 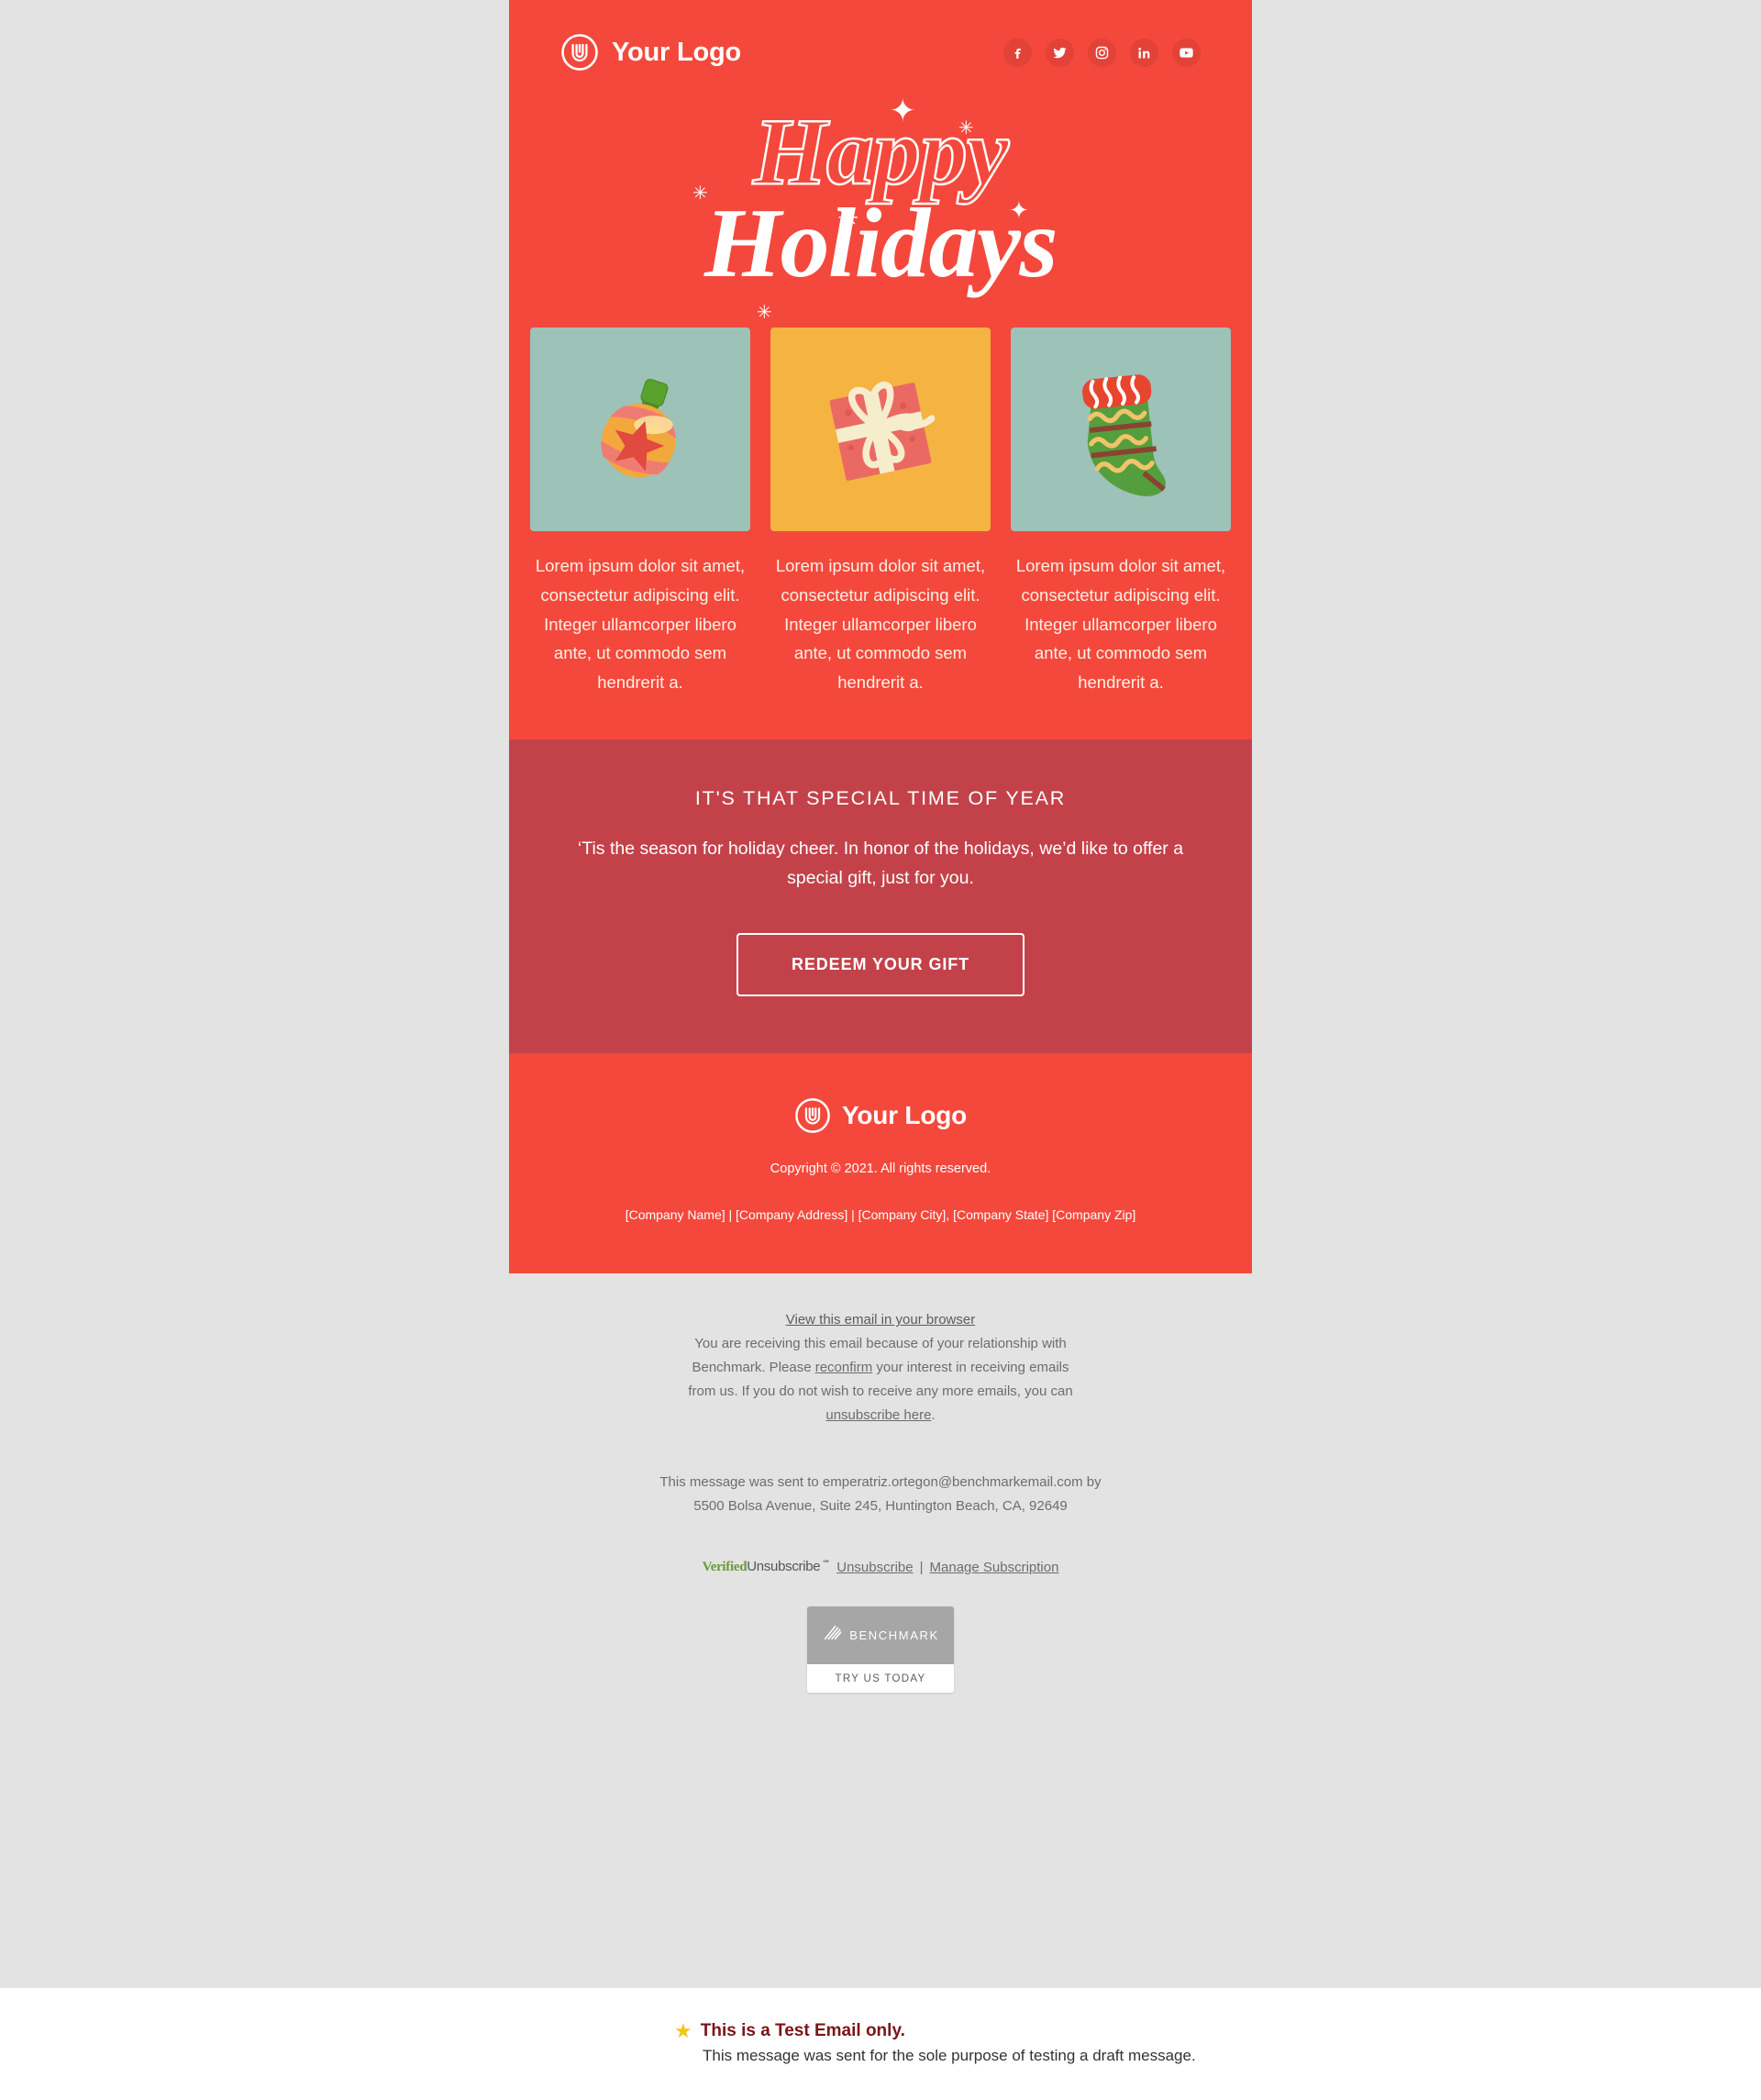 I want to click on cards-bottom-spacer, so click(x=880, y=718).